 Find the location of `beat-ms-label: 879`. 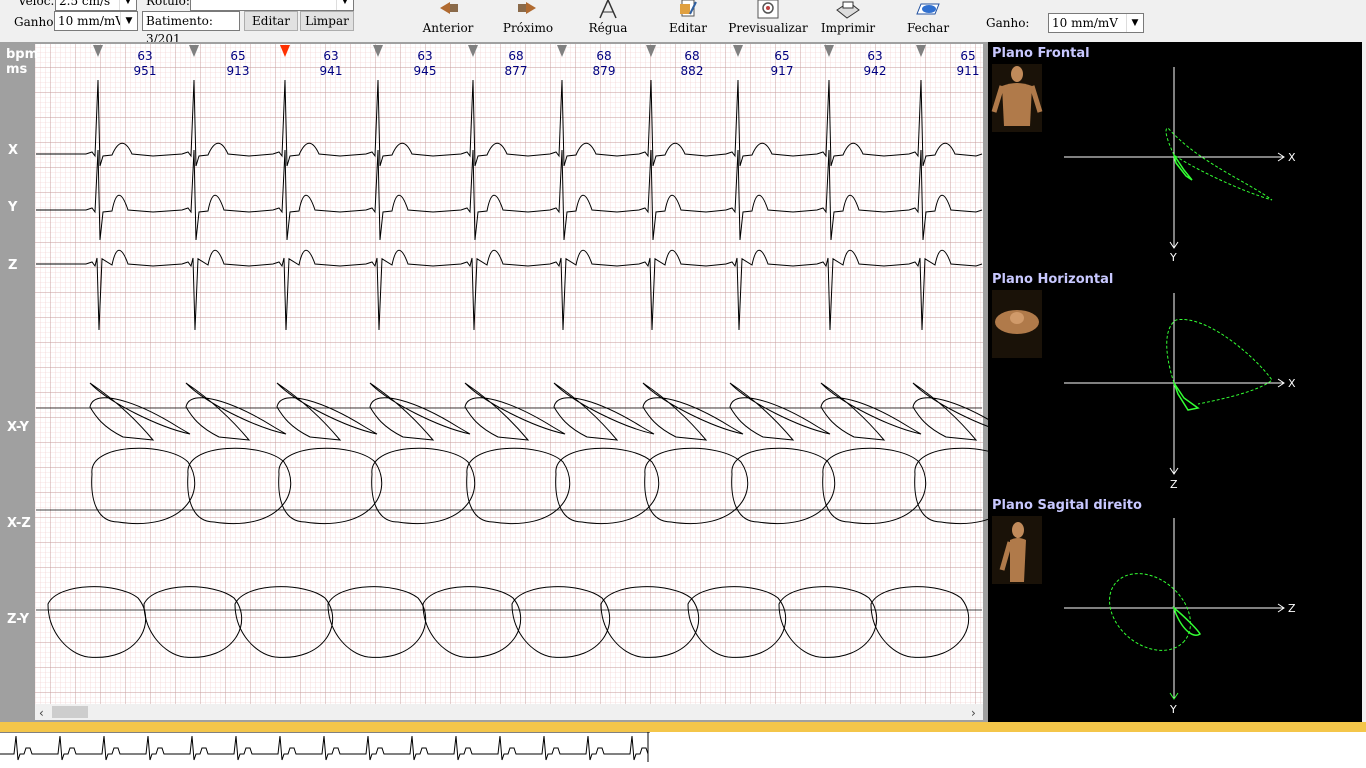

beat-ms-label: 879 is located at coordinates (604, 71).